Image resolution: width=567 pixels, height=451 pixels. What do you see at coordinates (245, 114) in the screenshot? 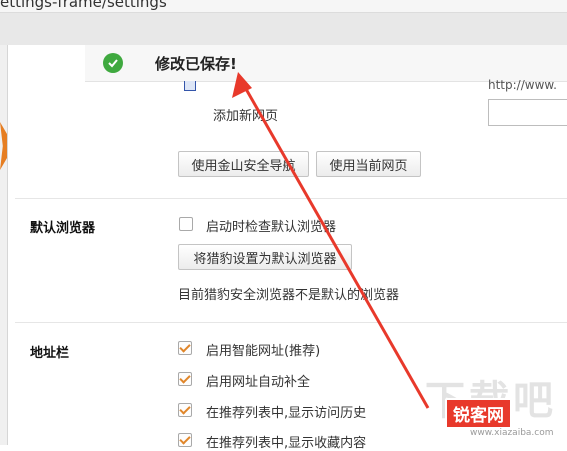
I see `add-new-page-label: 添加新网页` at bounding box center [245, 114].